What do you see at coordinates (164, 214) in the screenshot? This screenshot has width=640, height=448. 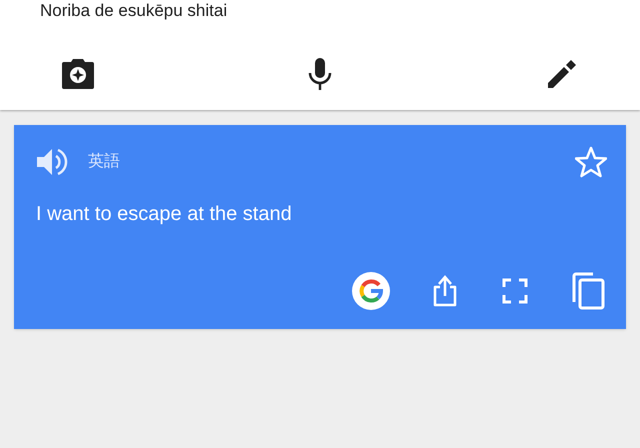 I see `translated-text: I want to escape at the stand` at bounding box center [164, 214].